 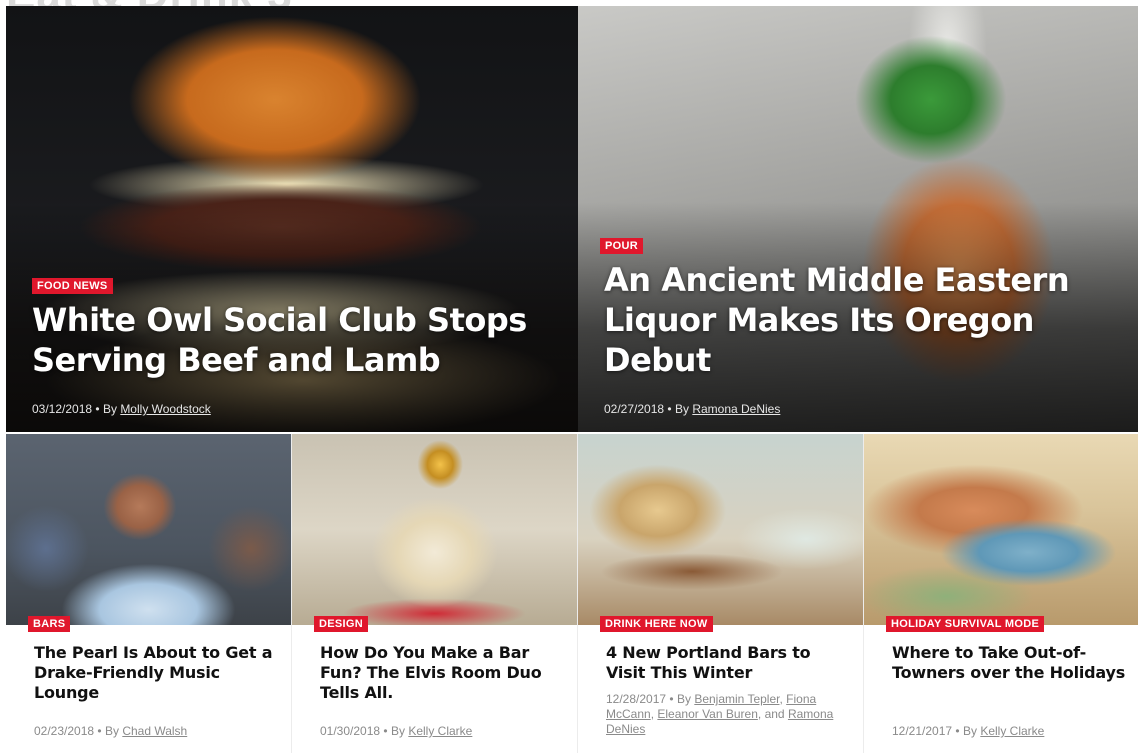 I want to click on author-link: Molly Woodstock, so click(x=165, y=409).